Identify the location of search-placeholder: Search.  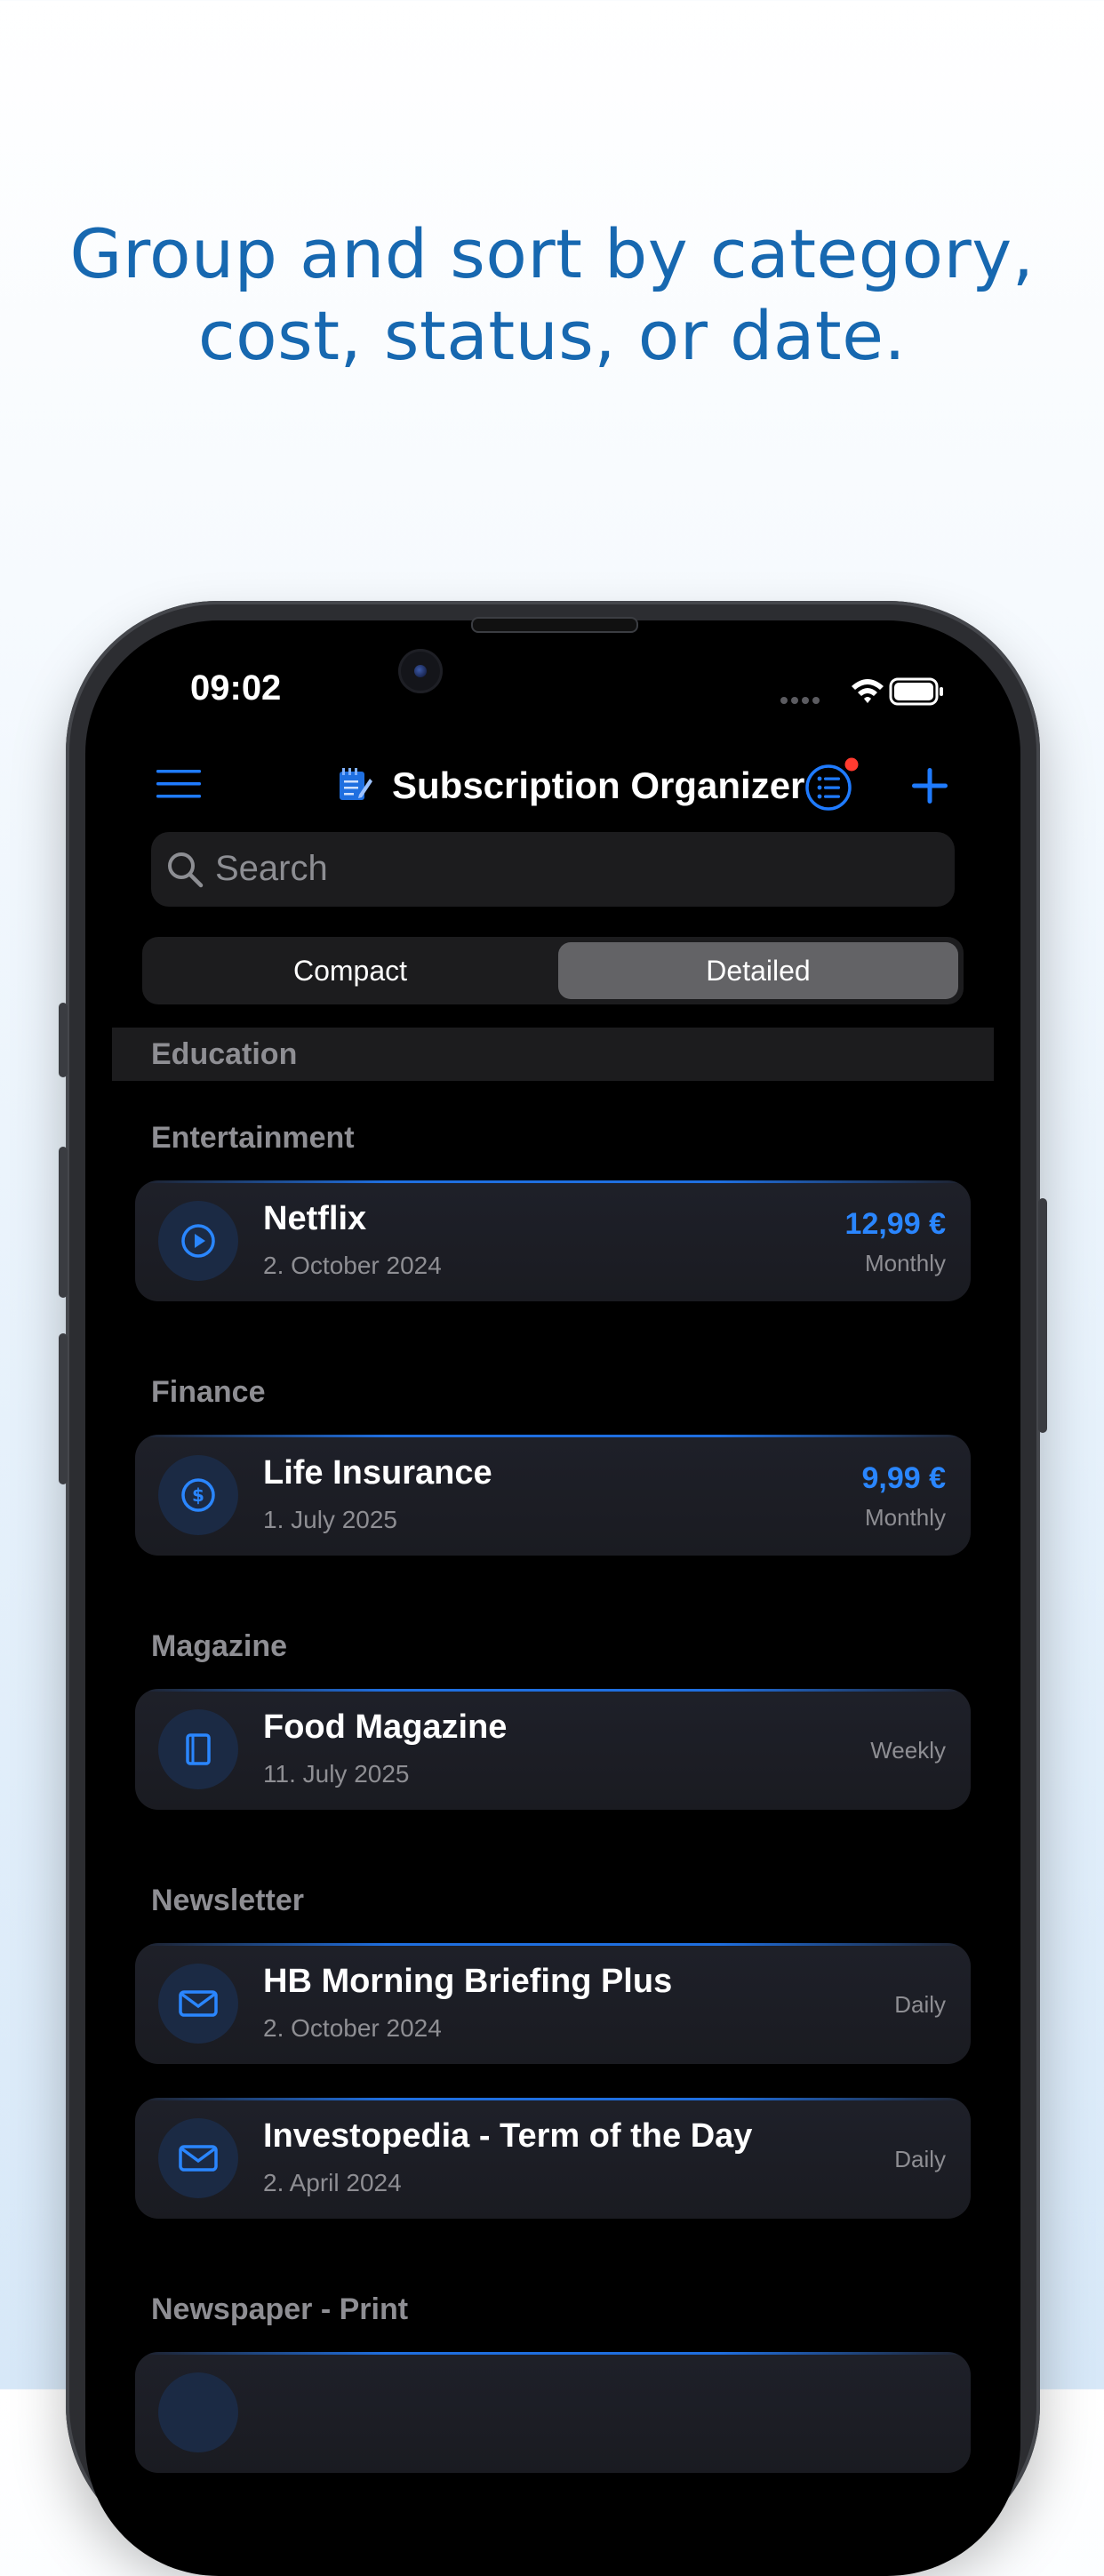
(271, 868).